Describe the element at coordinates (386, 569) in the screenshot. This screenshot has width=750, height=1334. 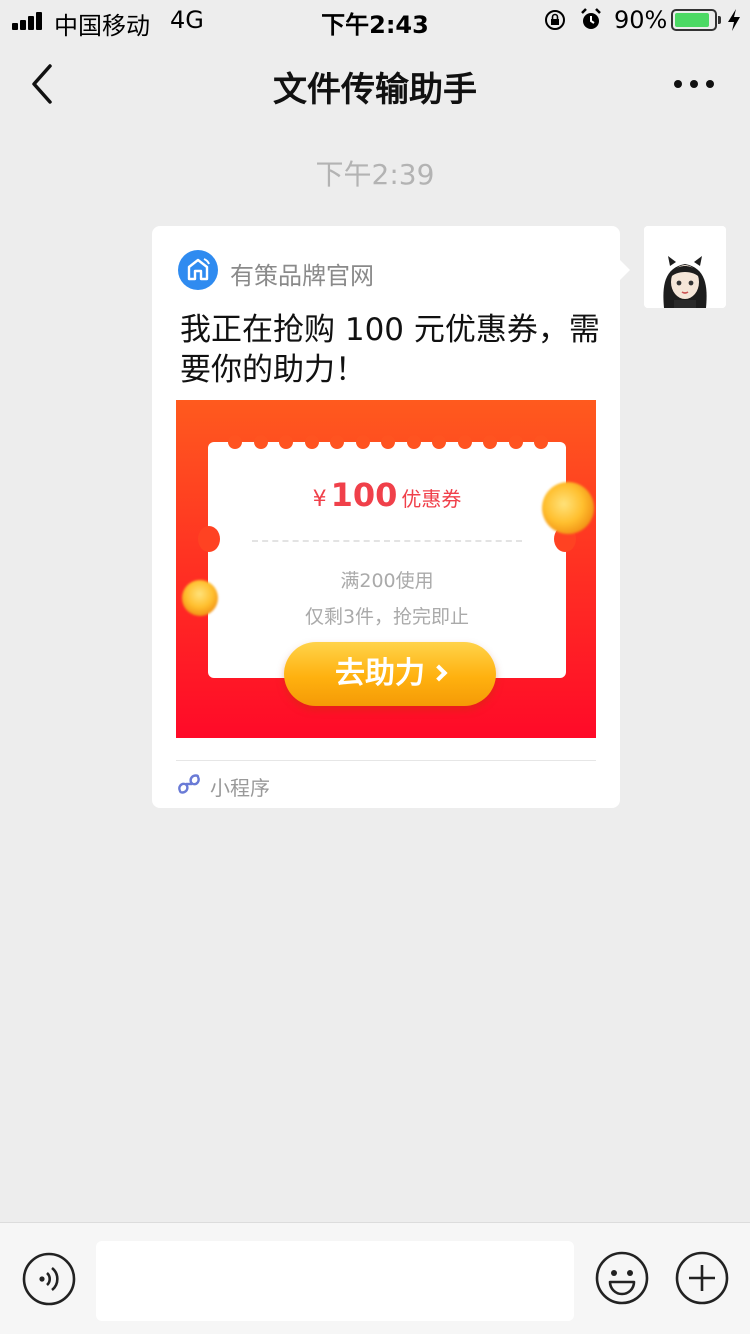
I see `coupon-banner: ¥100 优惠券 满200使用 仅剩3件，抢完即止 去助力` at that location.